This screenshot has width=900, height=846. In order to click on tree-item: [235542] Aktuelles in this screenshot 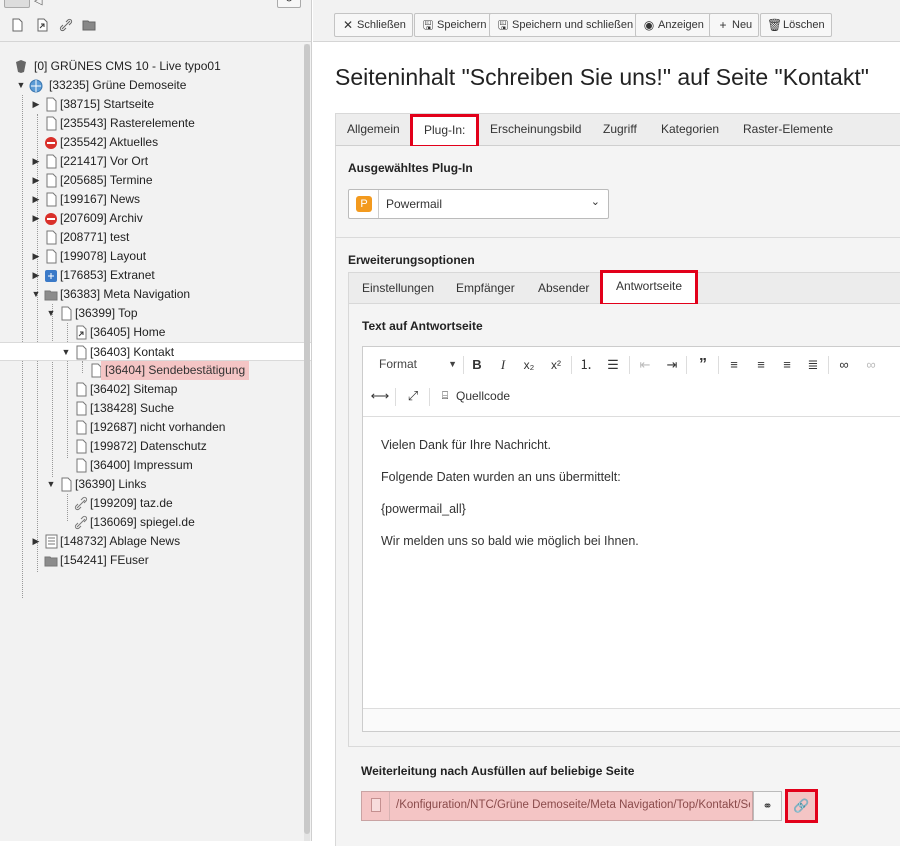, I will do `click(155, 142)`.